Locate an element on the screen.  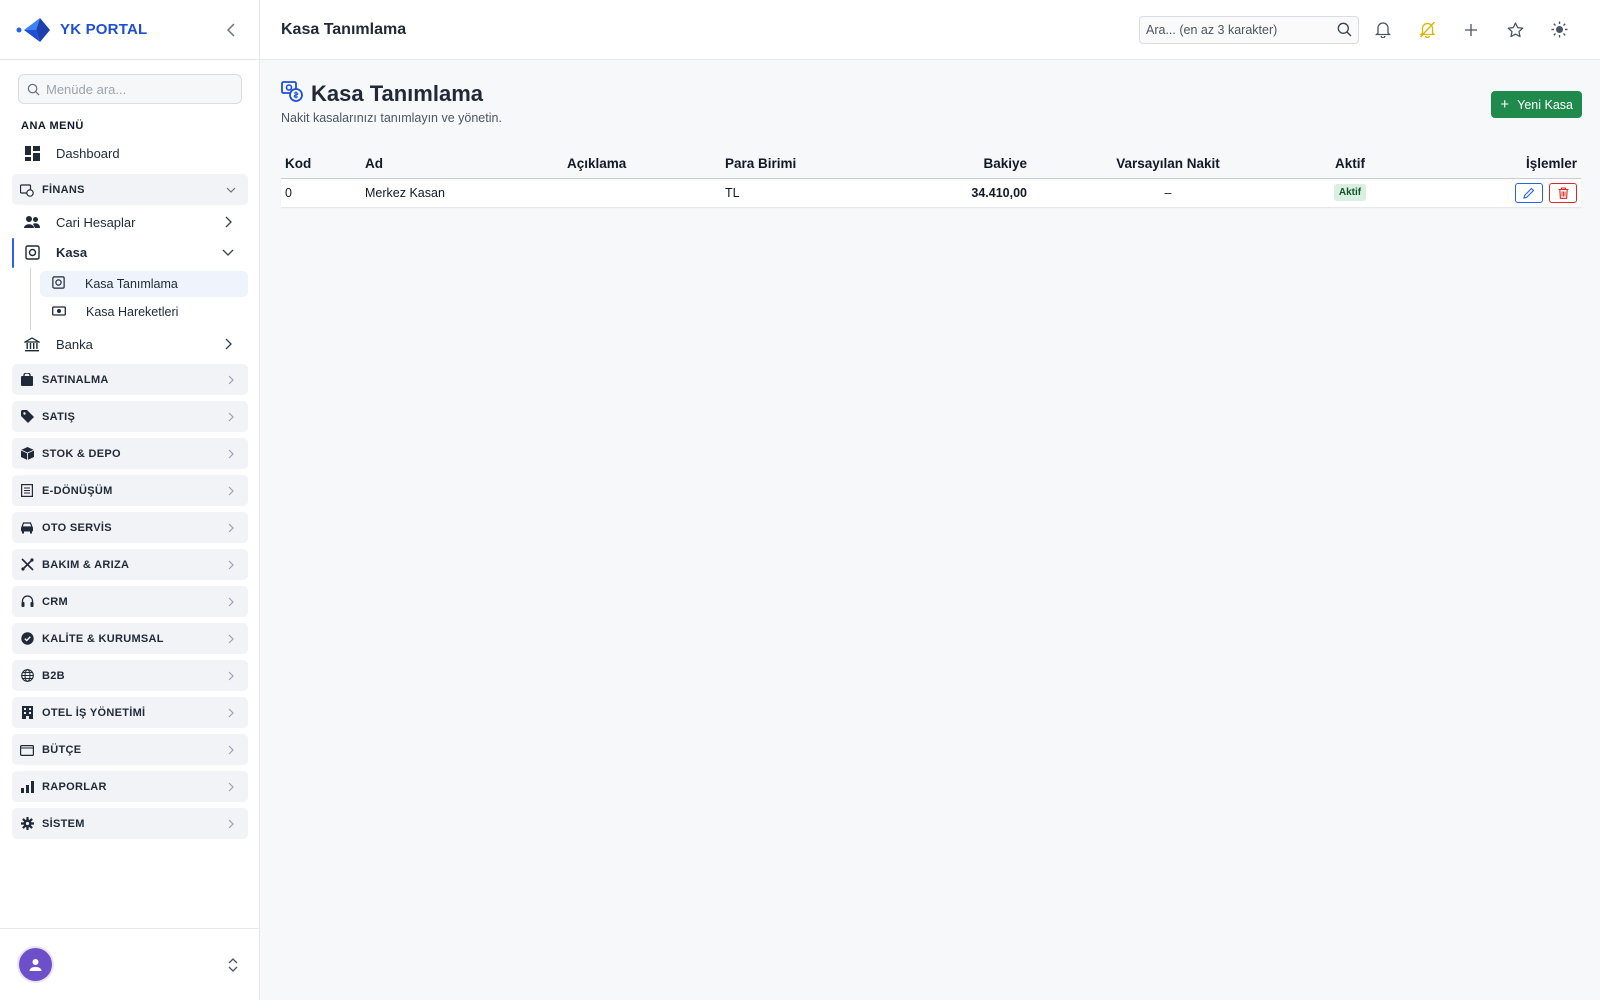
sidebar-group-otel-is-yonetimi: OTEL İŞ YÖNETİMİ is located at coordinates (130, 712).